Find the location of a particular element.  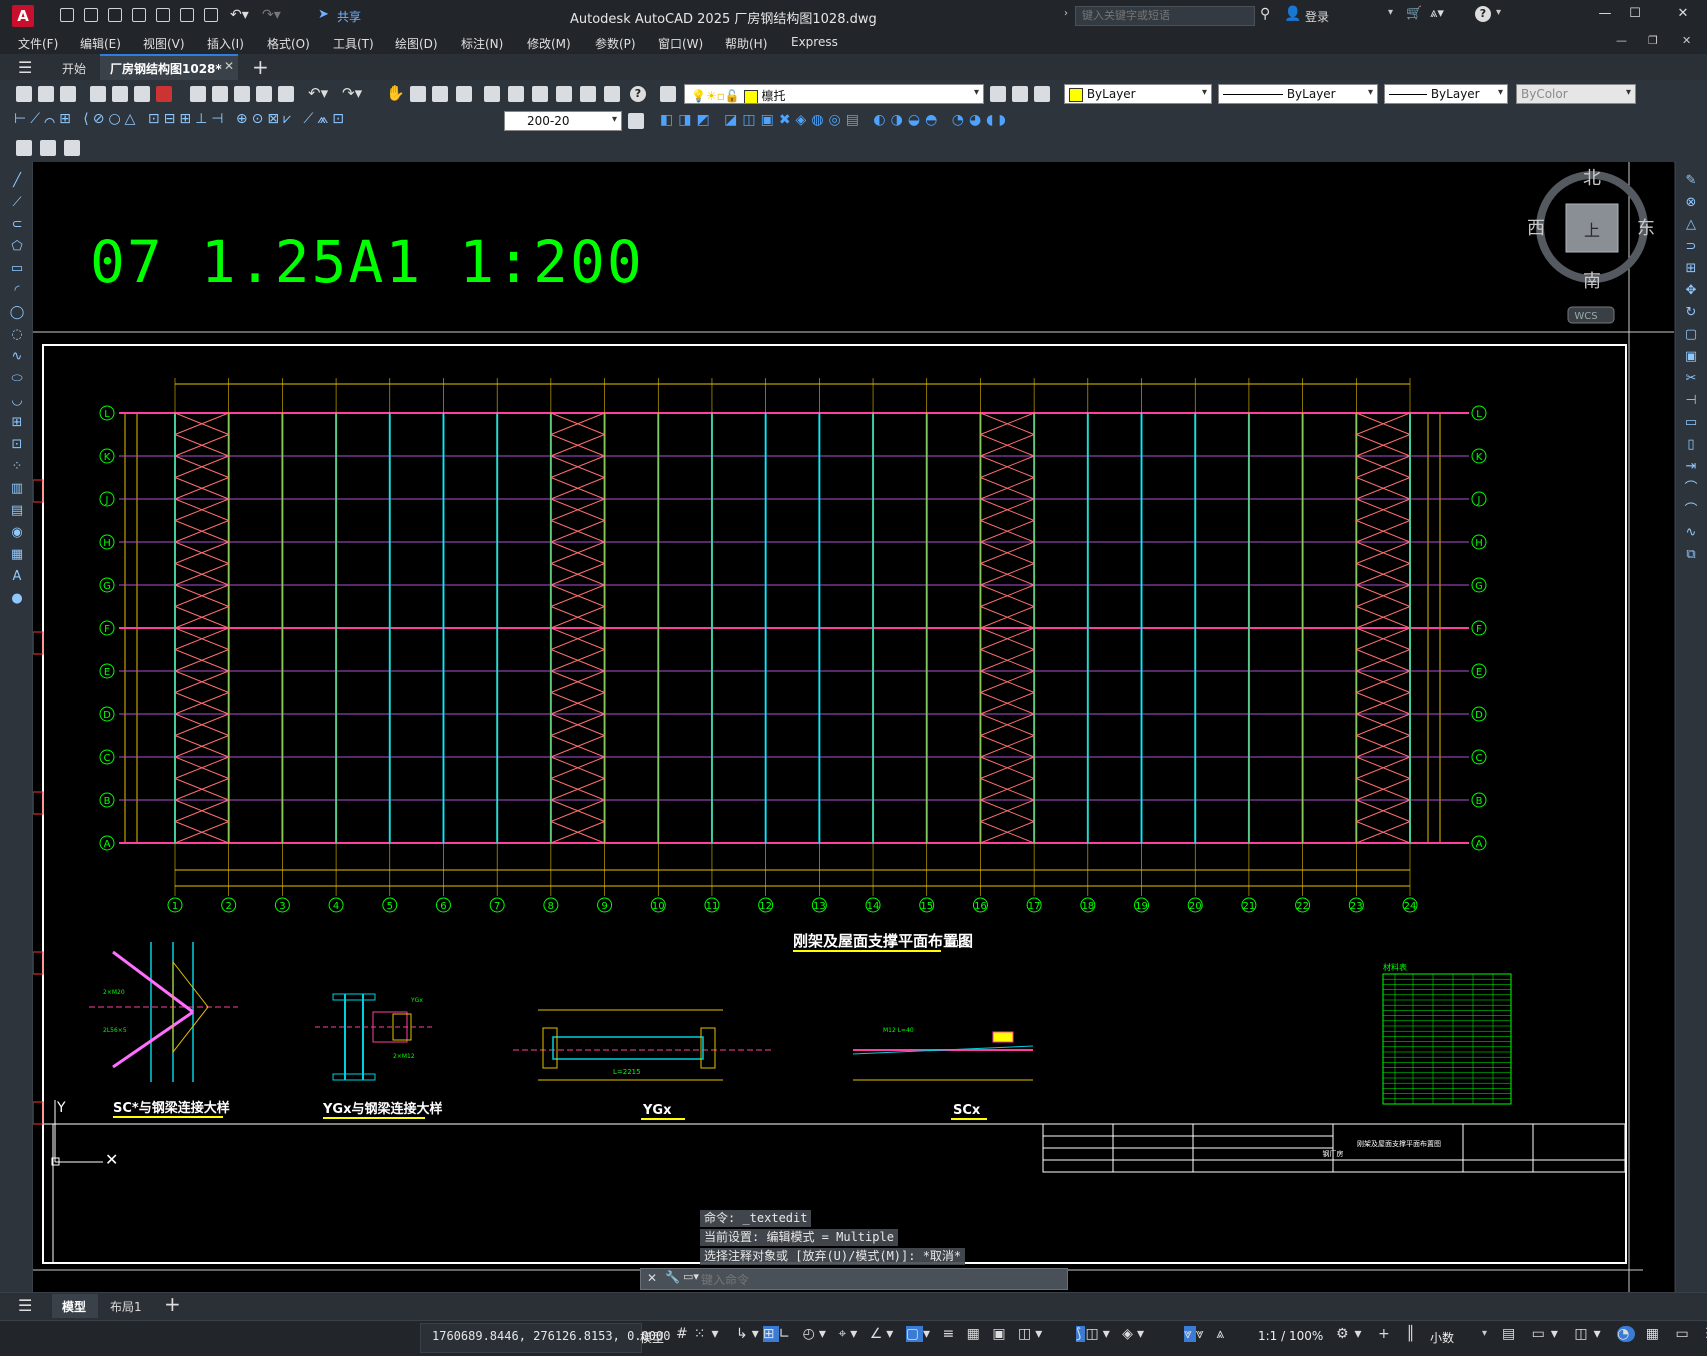

draw-tools-column-icon: ╱ ⟋ ⊂ ⬠ ▭ ◜ ◯ ◌ ∿ ⬭ ◡ ⊞ ⊡ ⁘ ▥ ▤ ◉ ▦ A ● is located at coordinates (17, 390).